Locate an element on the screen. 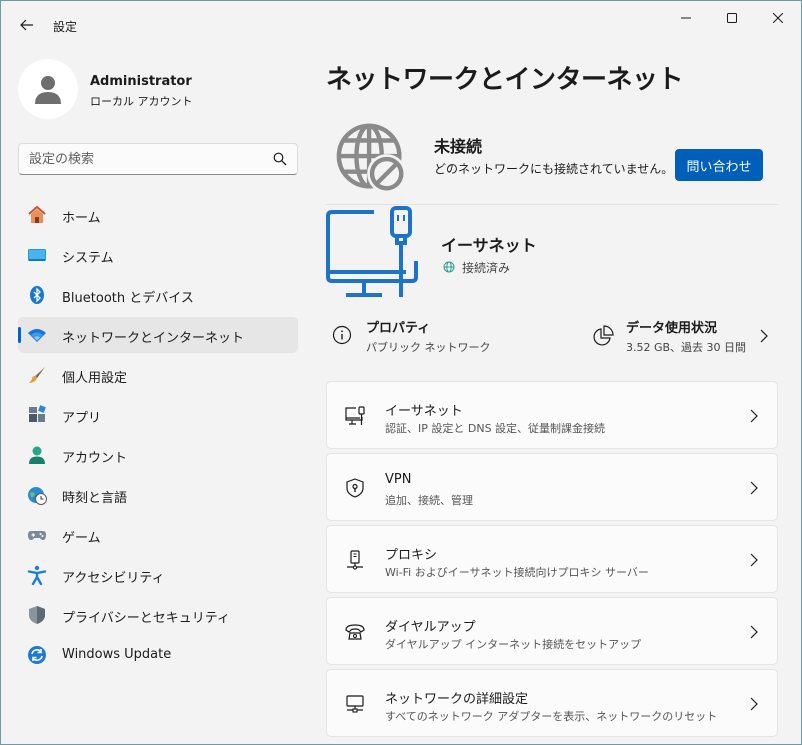 Image resolution: width=802 pixels, height=745 pixels. properties-title: プロパティ is located at coordinates (398, 328).